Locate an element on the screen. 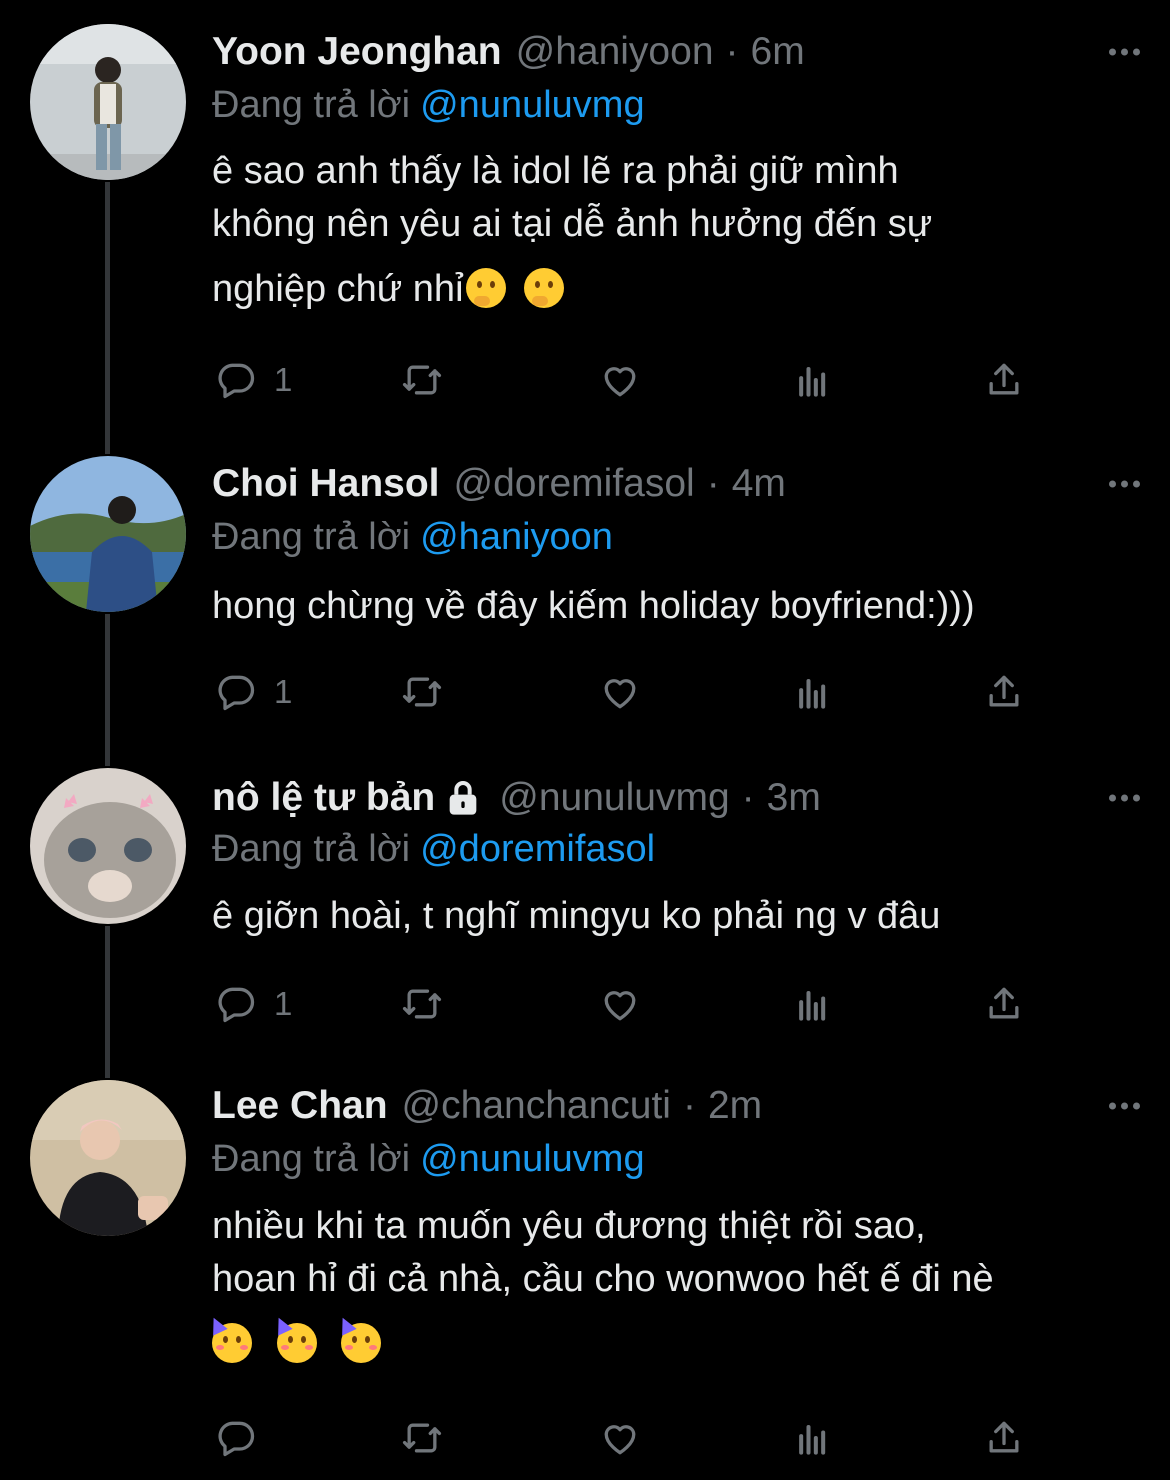 This screenshot has width=1170, height=1480. timestamp: 6m is located at coordinates (778, 52).